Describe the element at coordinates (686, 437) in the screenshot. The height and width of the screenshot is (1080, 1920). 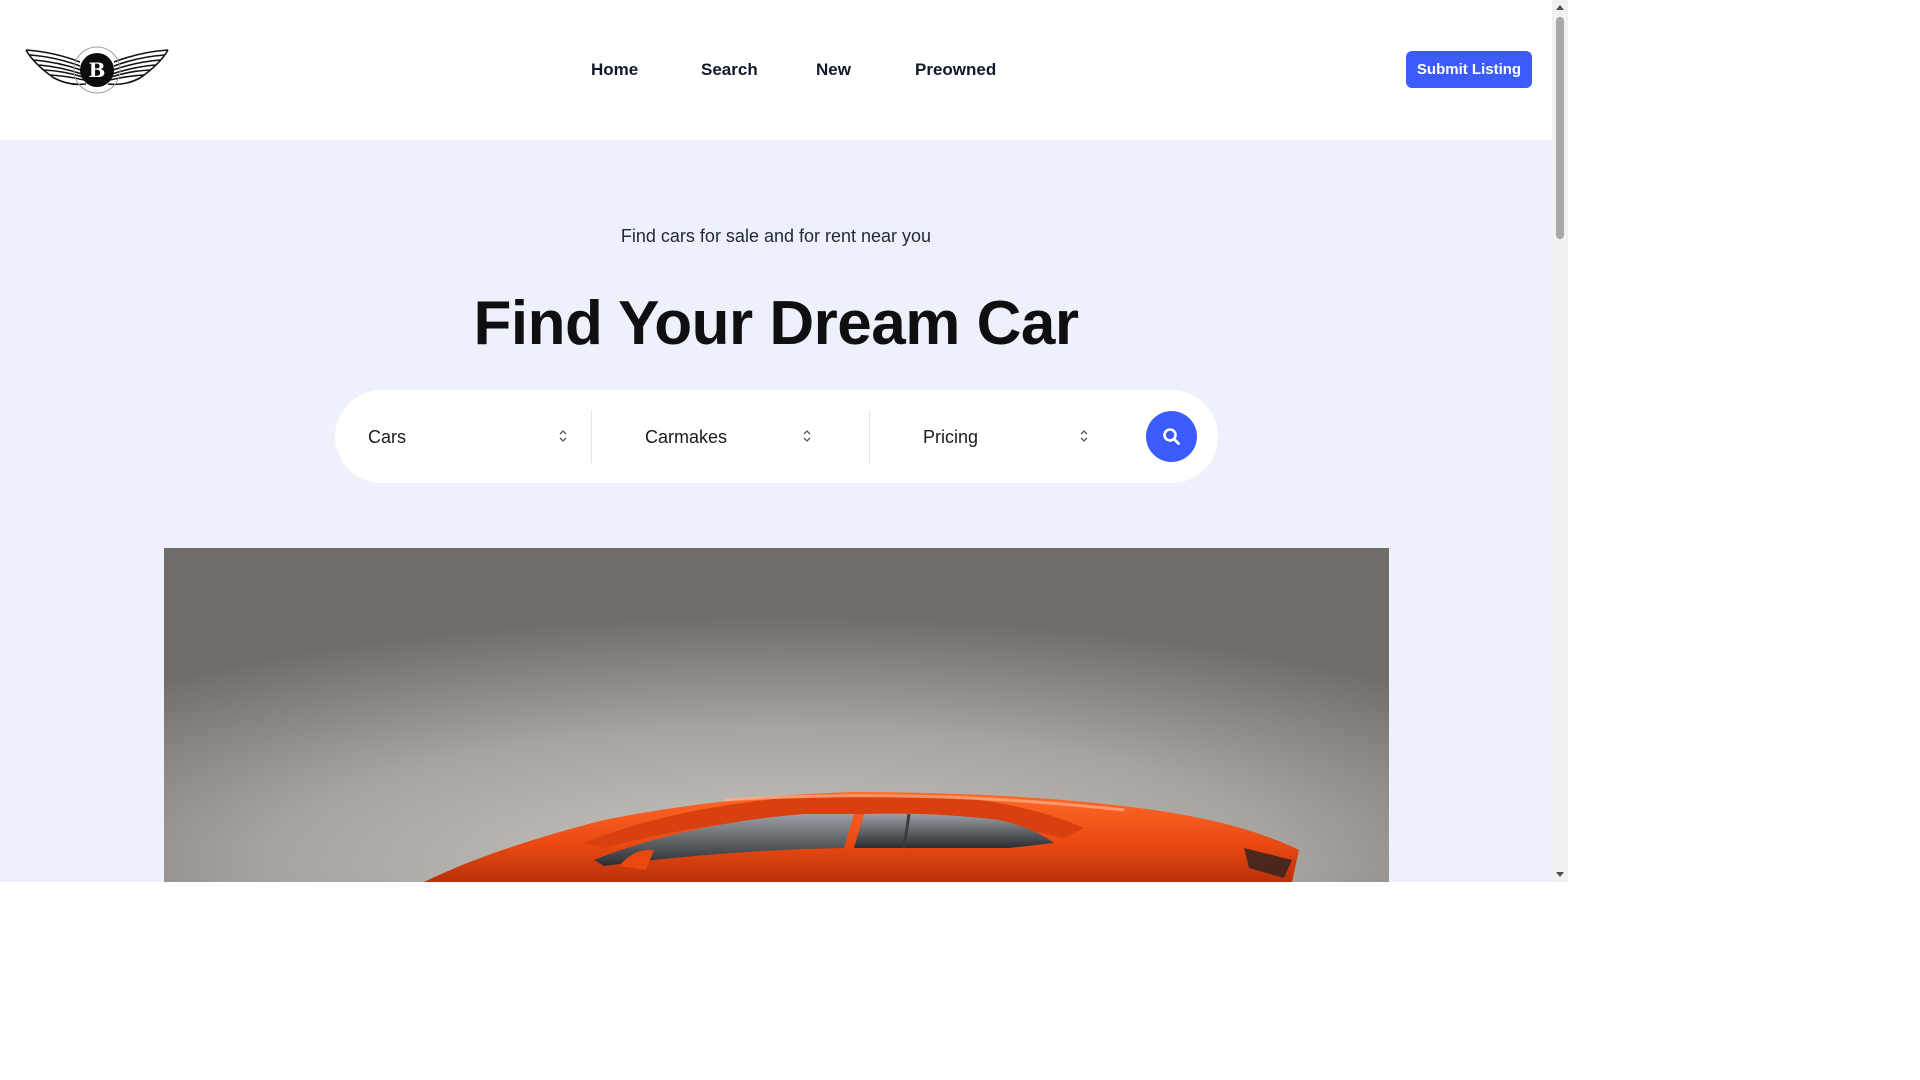
I see `carmake-value: Carmakes` at that location.